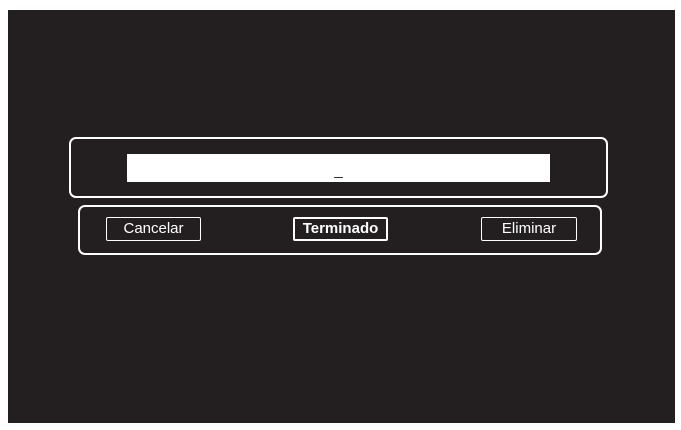 The image size is (681, 430). What do you see at coordinates (340, 229) in the screenshot?
I see `done-button: Terminado` at bounding box center [340, 229].